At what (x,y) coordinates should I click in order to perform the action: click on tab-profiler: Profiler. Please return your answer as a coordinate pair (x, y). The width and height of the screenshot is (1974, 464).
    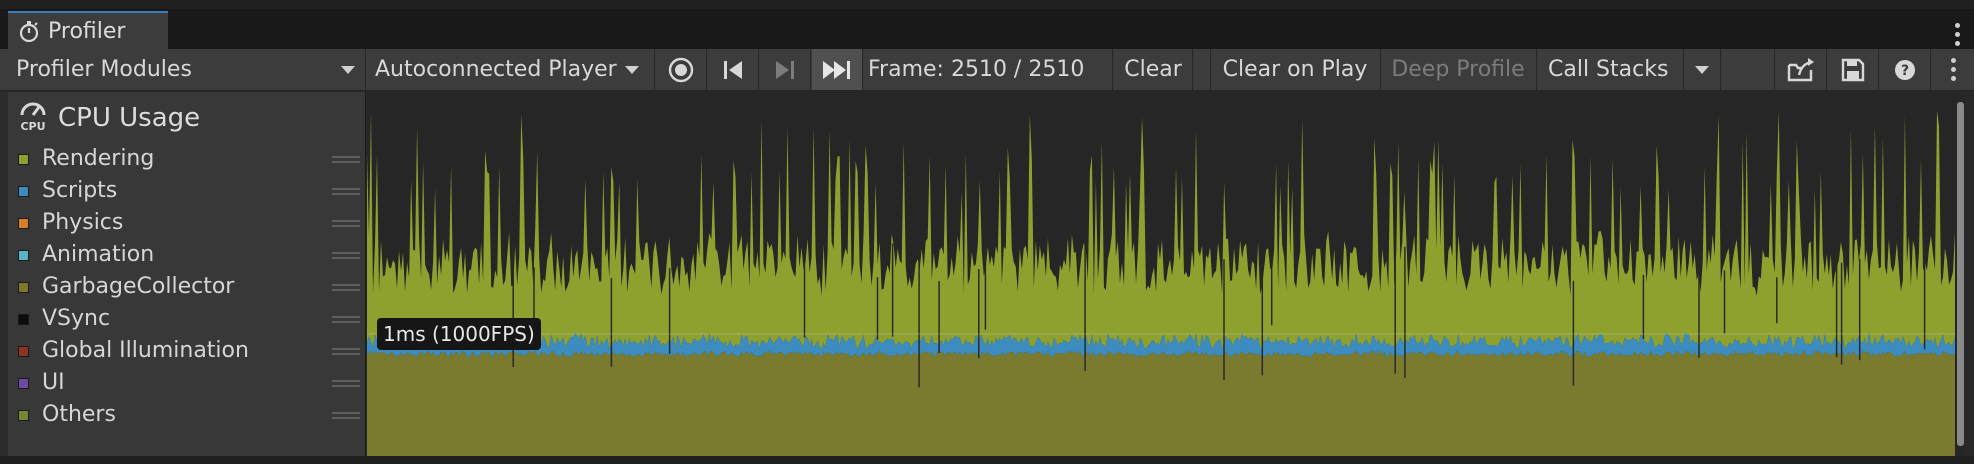
    Looking at the image, I should click on (88, 30).